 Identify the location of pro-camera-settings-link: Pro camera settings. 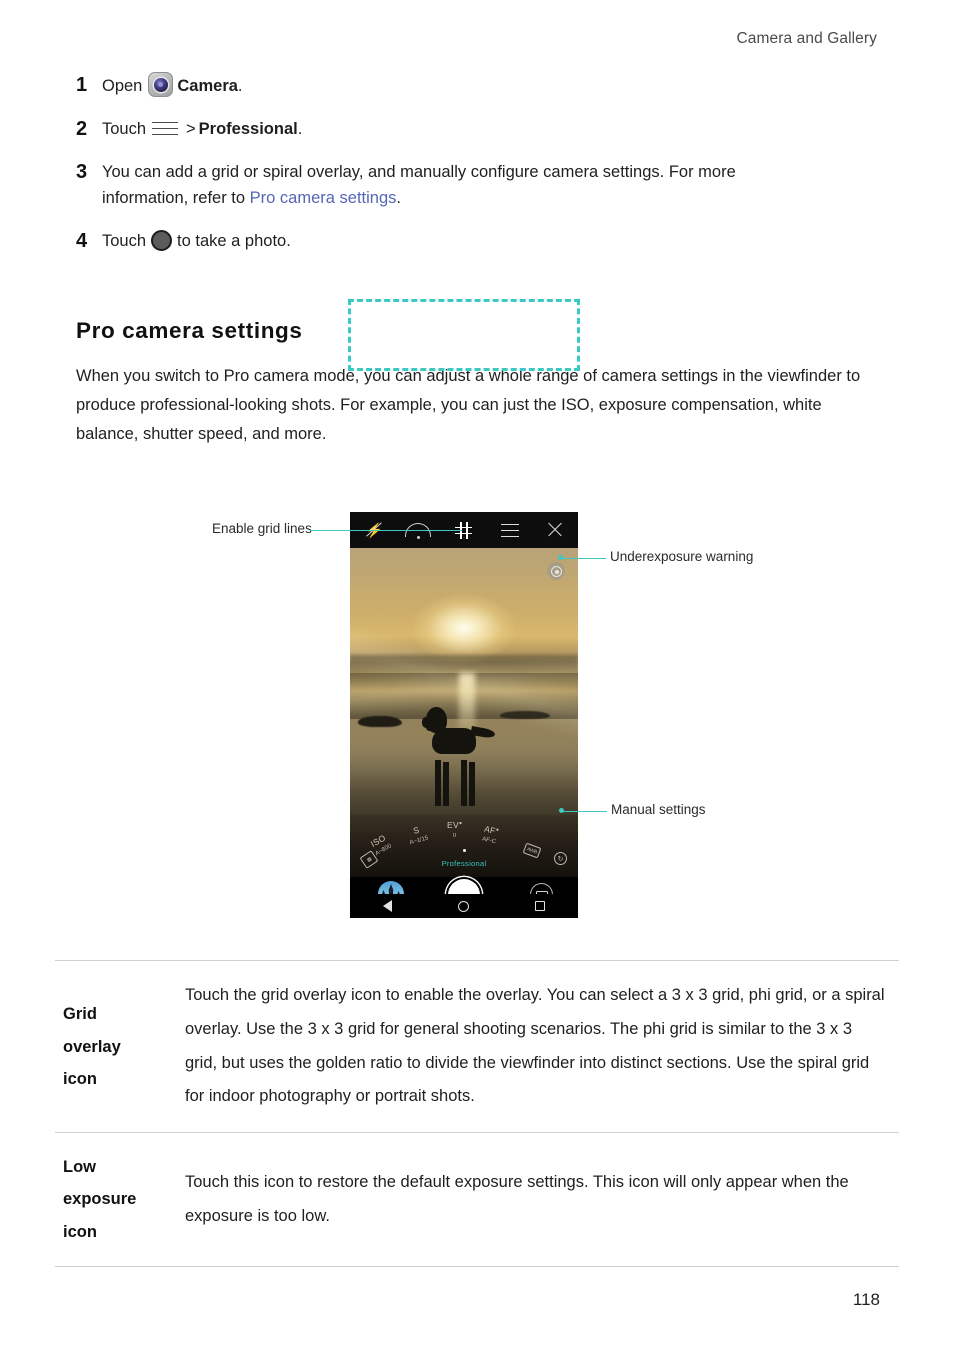
(323, 198).